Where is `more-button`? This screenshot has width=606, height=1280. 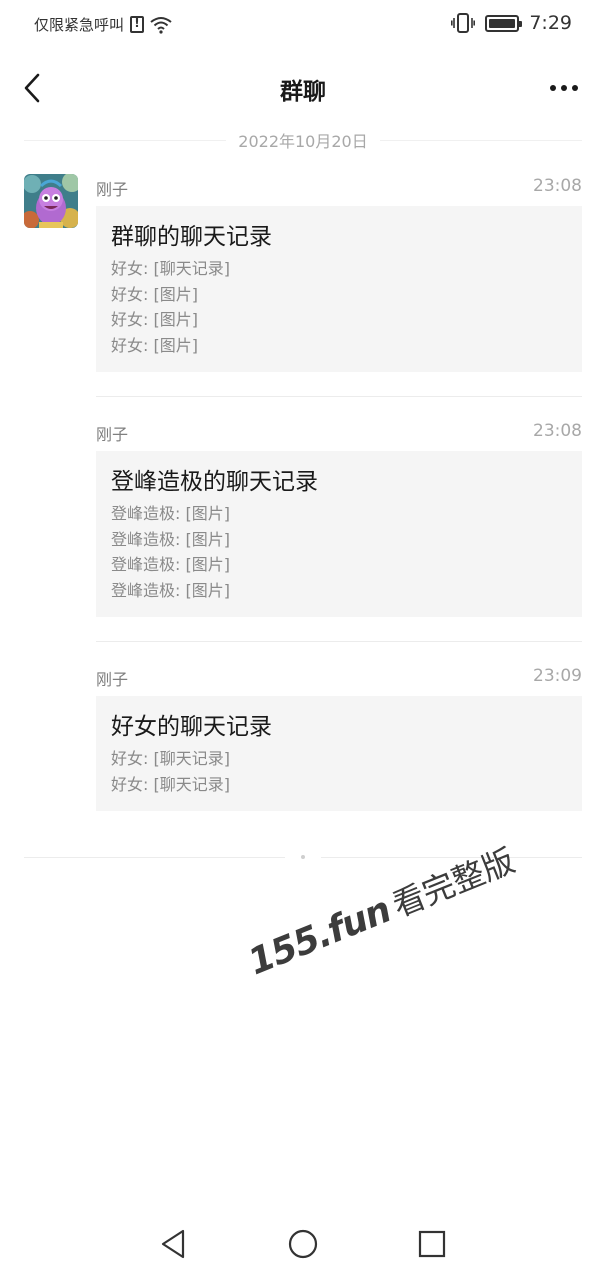 more-button is located at coordinates (564, 88).